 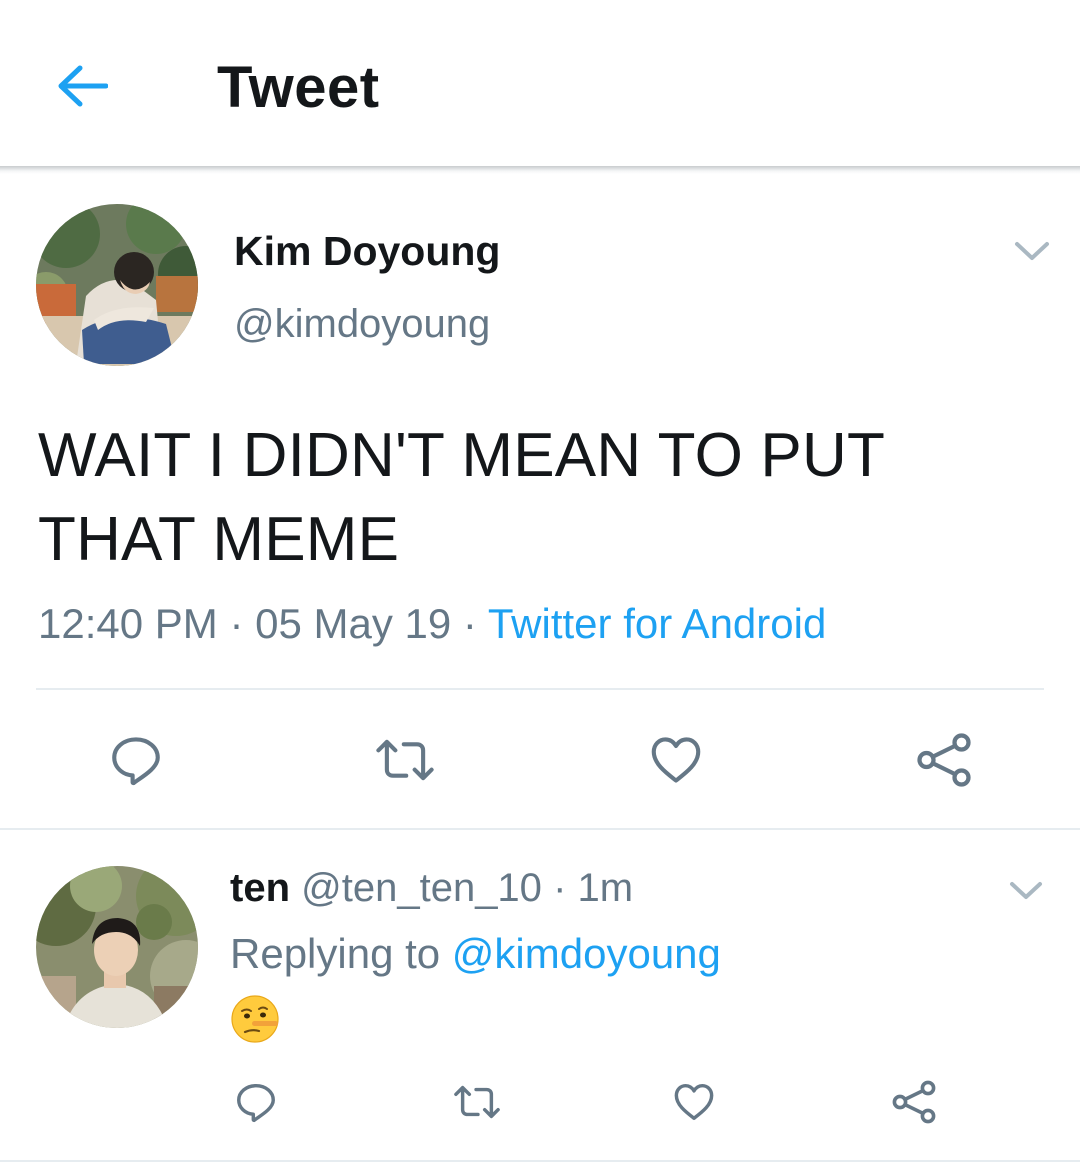 I want to click on tweet-text-line: WAIT I DIDN'T MEAN TO PUT, so click(x=462, y=455).